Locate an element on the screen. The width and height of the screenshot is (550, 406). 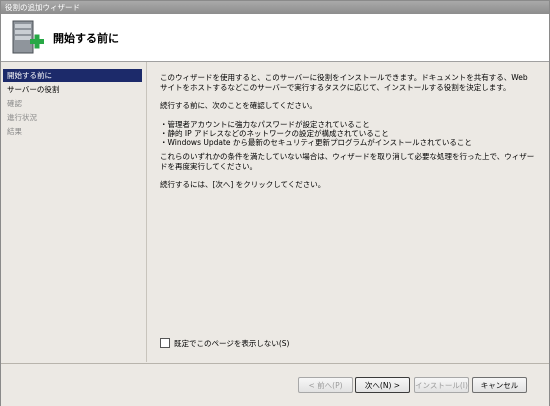
skip-page-checkbox is located at coordinates (165, 343).